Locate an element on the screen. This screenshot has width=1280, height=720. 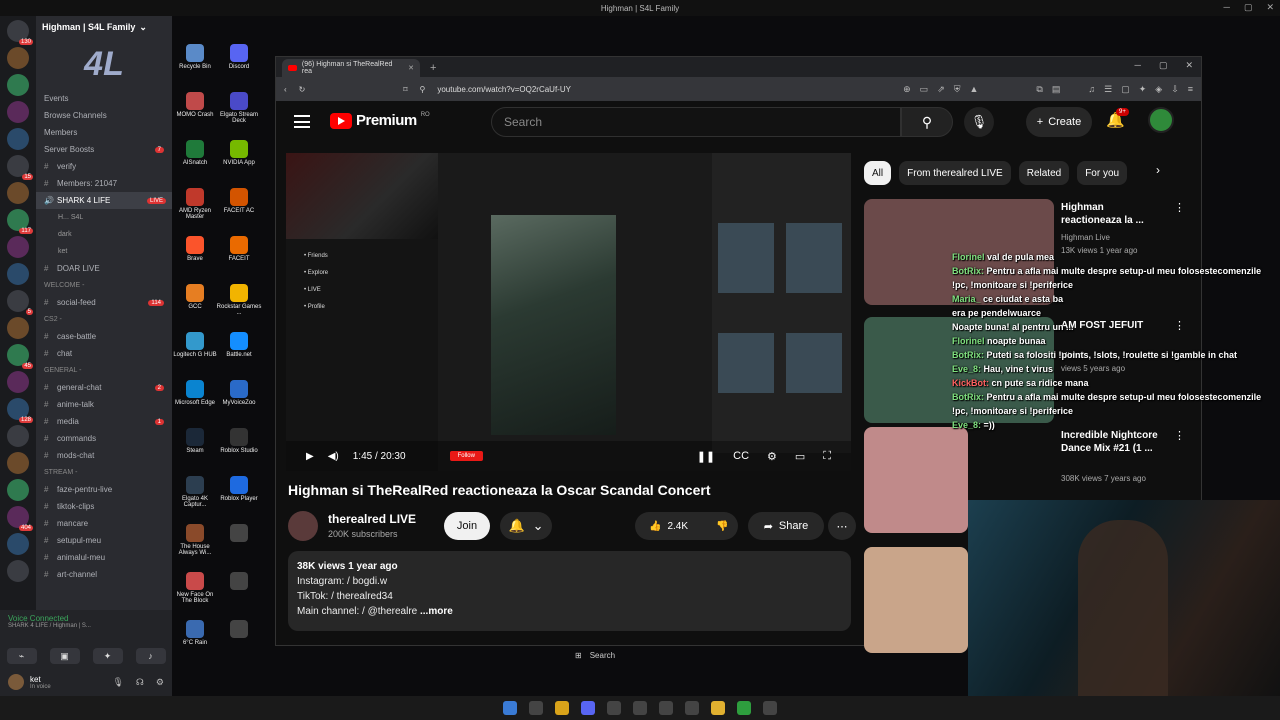
youtube-logo: Premium RO is located at coordinates (380, 120).